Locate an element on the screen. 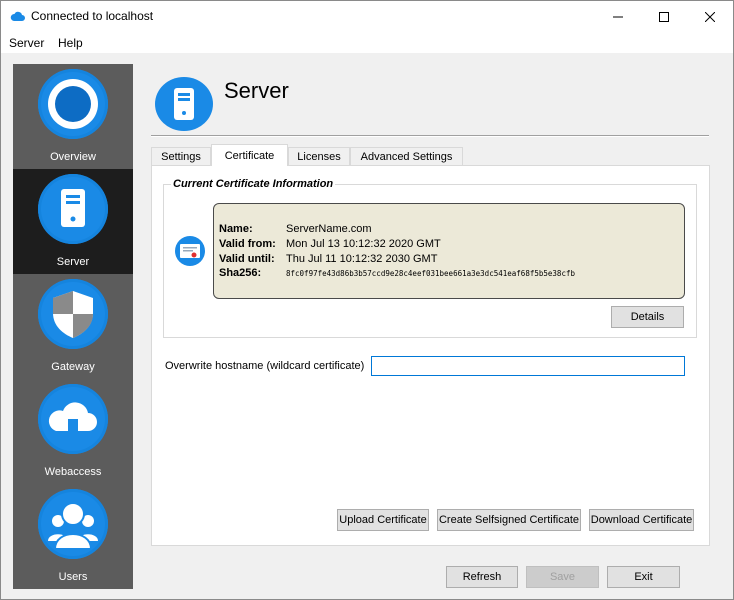 Image resolution: width=734 pixels, height=600 pixels. details-button: Details is located at coordinates (647, 317).